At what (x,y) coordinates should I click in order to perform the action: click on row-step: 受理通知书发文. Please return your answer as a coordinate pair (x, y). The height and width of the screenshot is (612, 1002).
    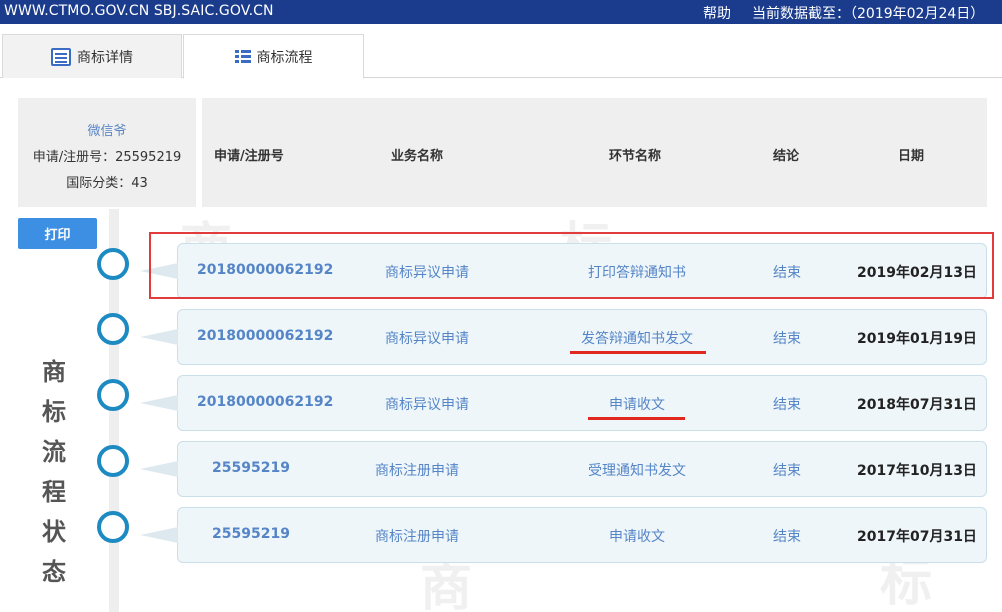
    Looking at the image, I should click on (637, 471).